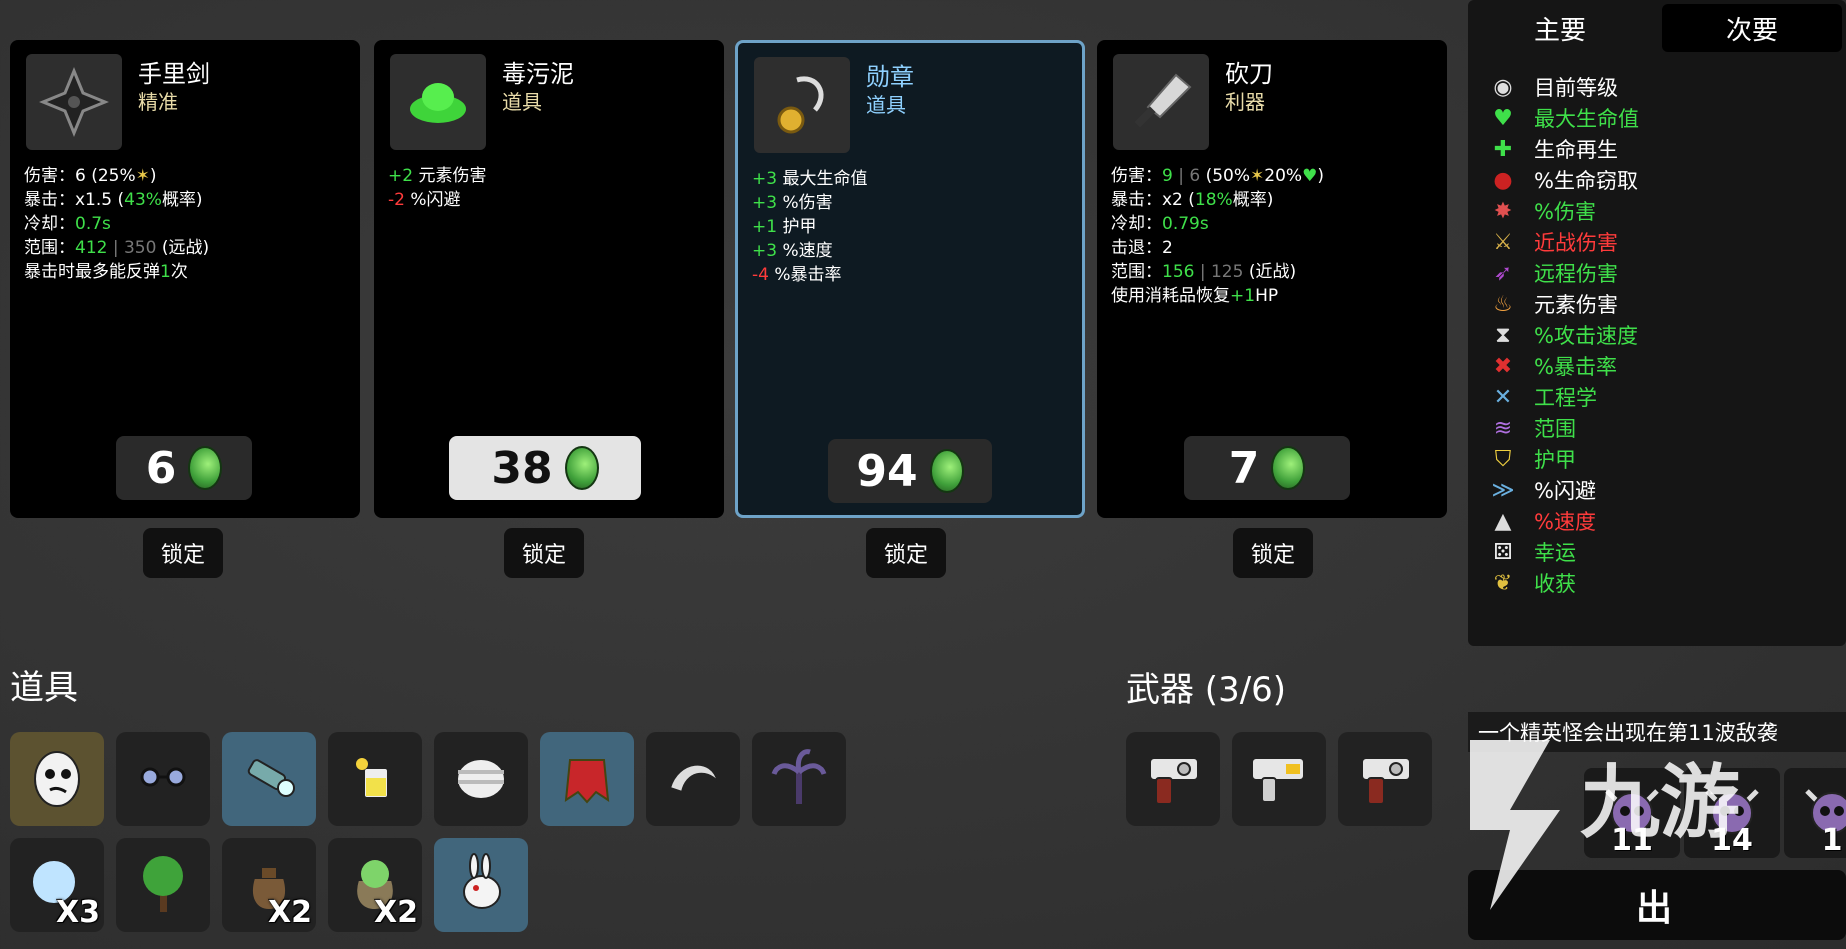  What do you see at coordinates (1543, 521) in the screenshot?
I see `stat-row: ▲ %速度` at bounding box center [1543, 521].